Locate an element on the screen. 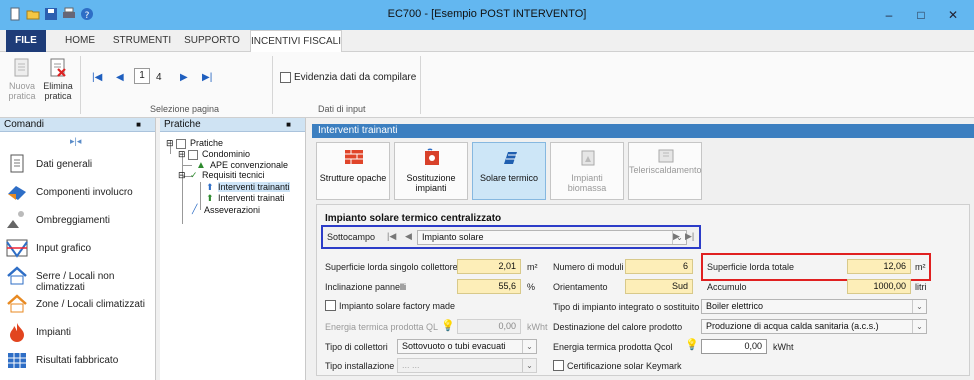 This screenshot has height=380, width=974. page-total: 4 is located at coordinates (159, 77).